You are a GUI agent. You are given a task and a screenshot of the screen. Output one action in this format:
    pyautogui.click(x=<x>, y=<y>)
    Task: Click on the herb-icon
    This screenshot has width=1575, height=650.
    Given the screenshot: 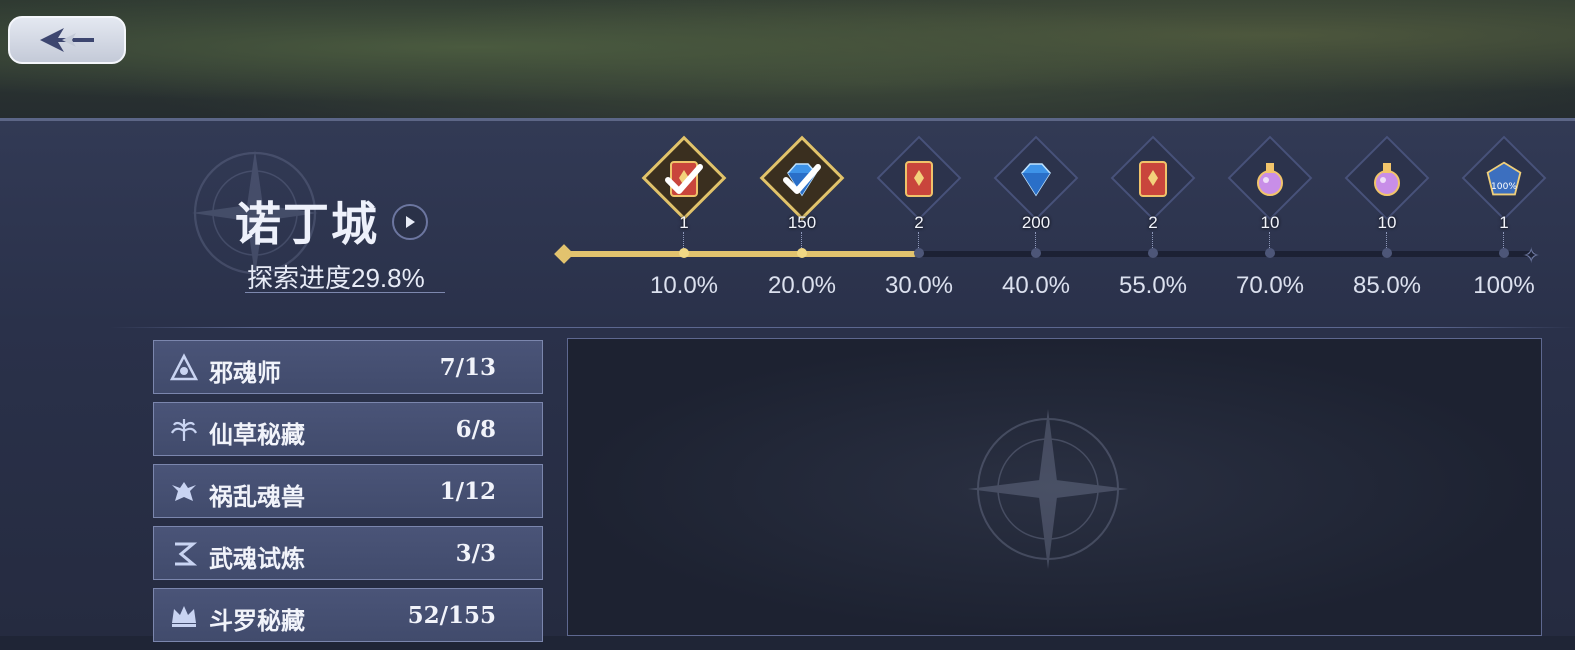 What is the action you would take?
    pyautogui.click(x=184, y=430)
    